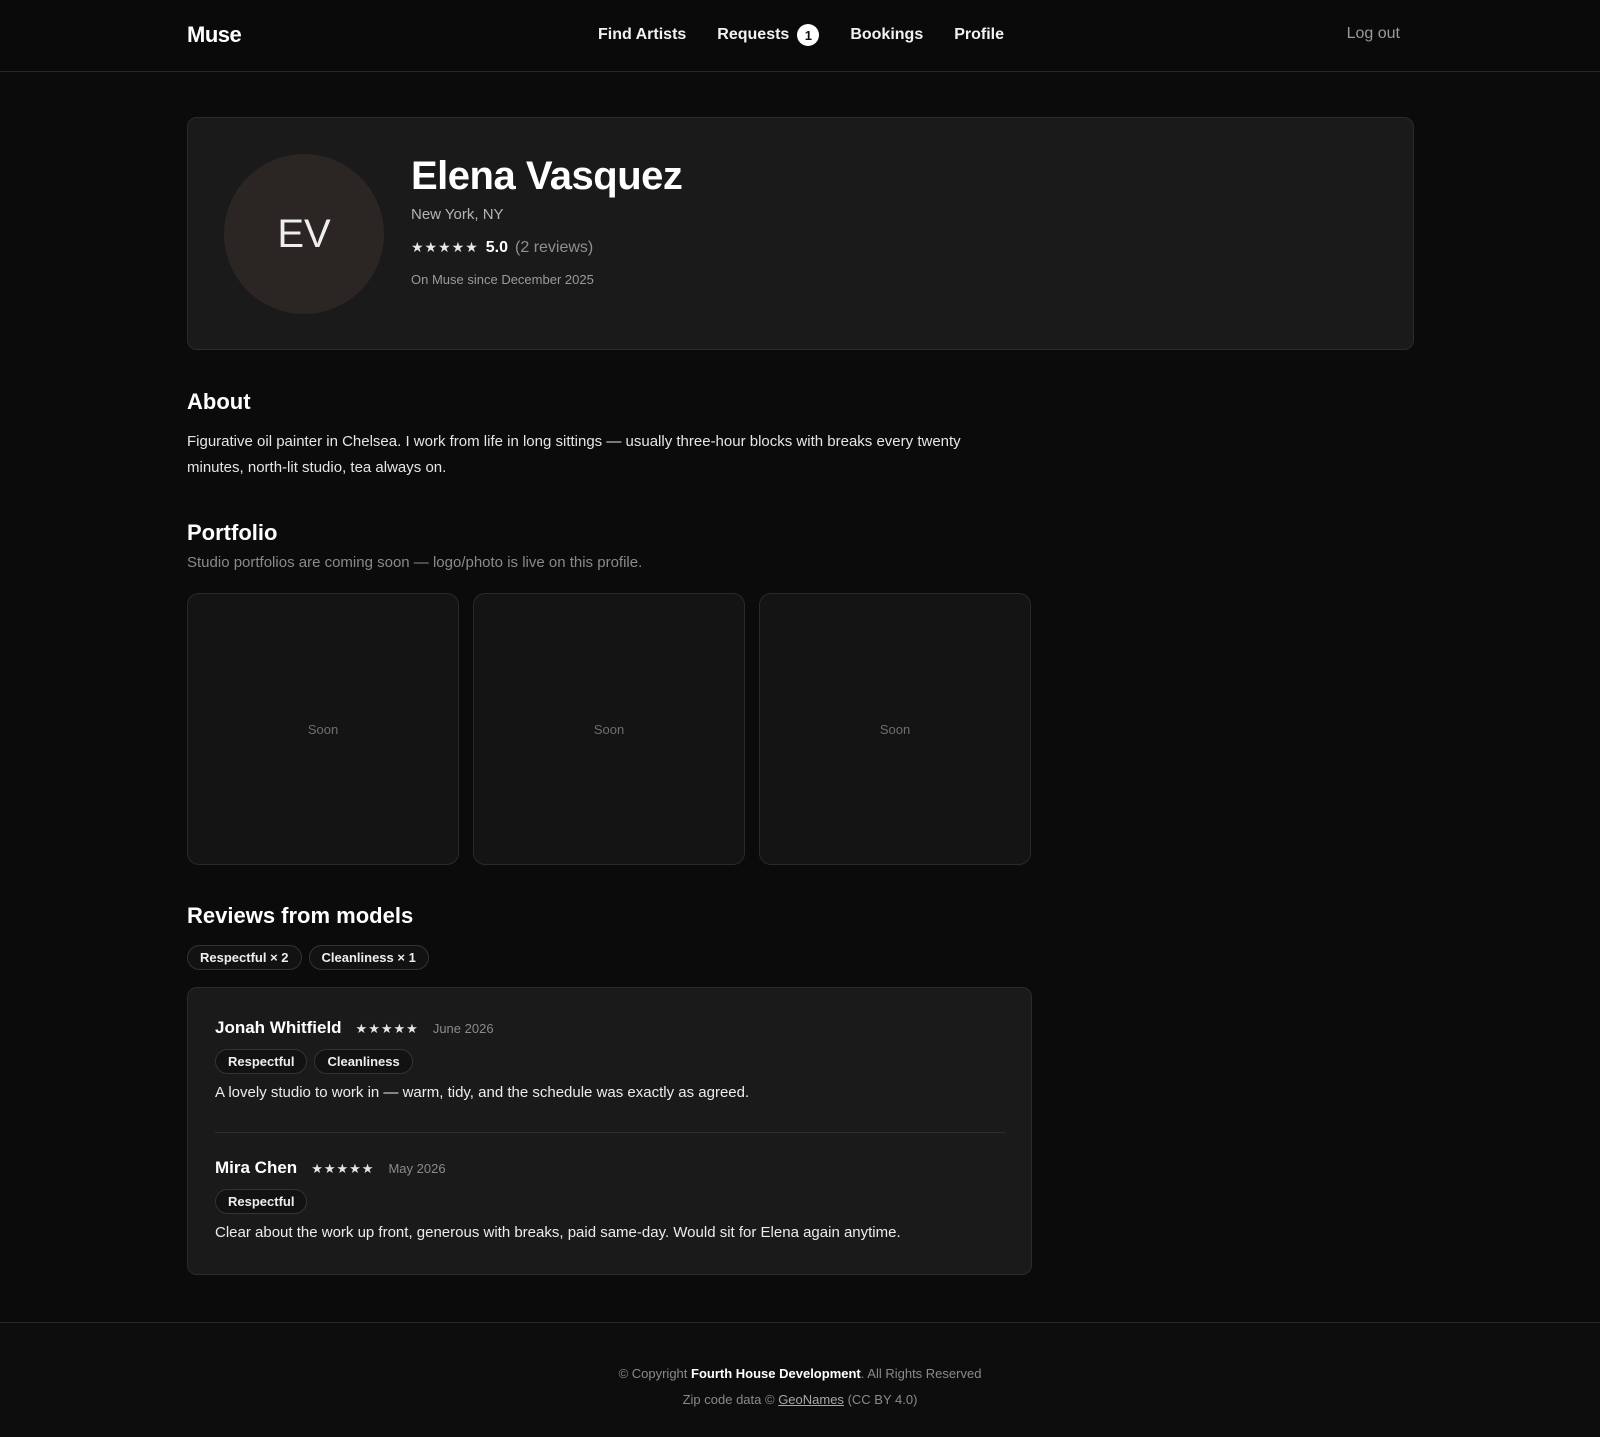 Image resolution: width=1600 pixels, height=1437 pixels. I want to click on about-heading: About, so click(219, 401).